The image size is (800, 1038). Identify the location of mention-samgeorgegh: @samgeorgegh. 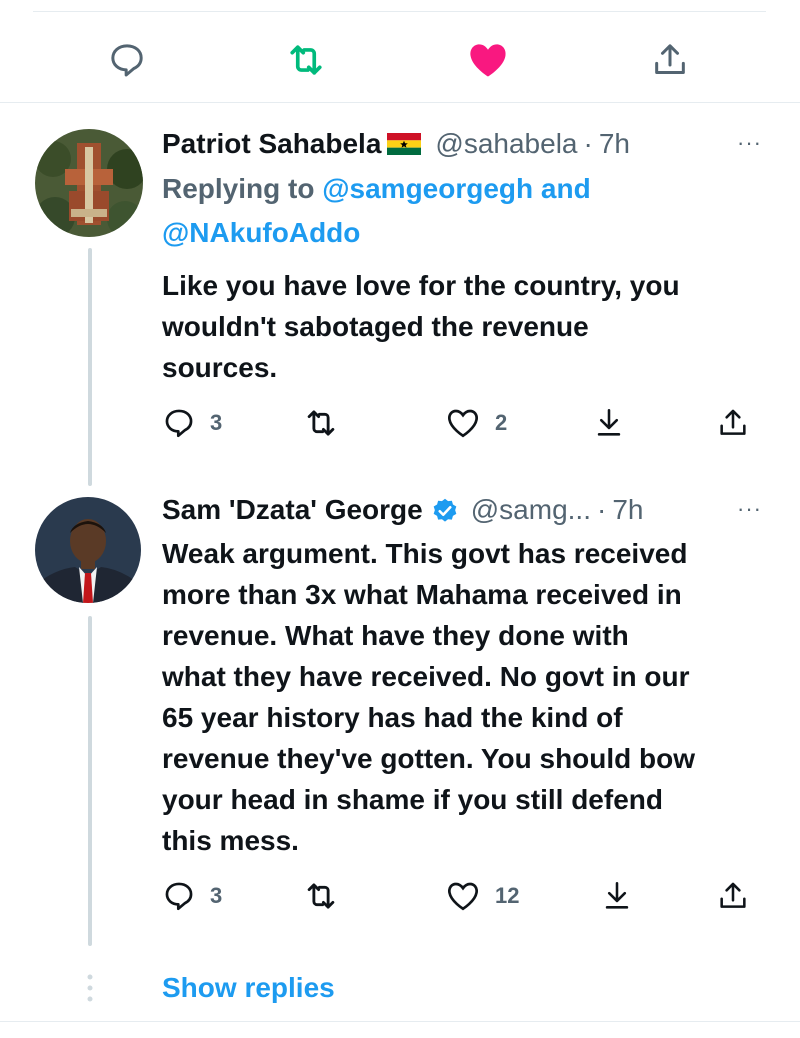
(427, 188).